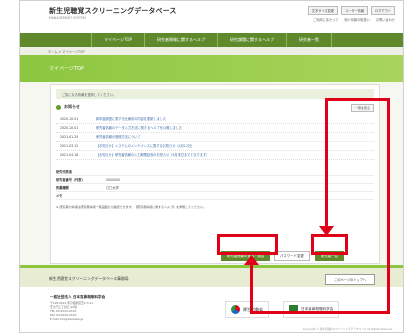  I want to click on privacy-link: 個人情報の取扱い, so click(357, 19).